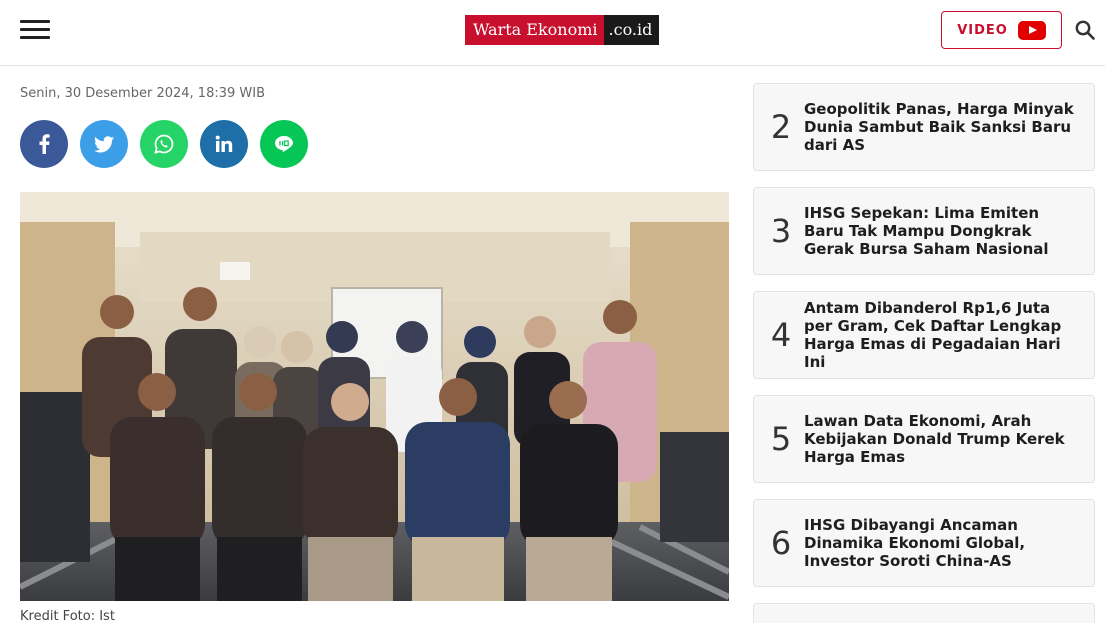 Image resolution: width=1105 pixels, height=623 pixels. I want to click on logo-main-text: Warta Ekonomi, so click(534, 30).